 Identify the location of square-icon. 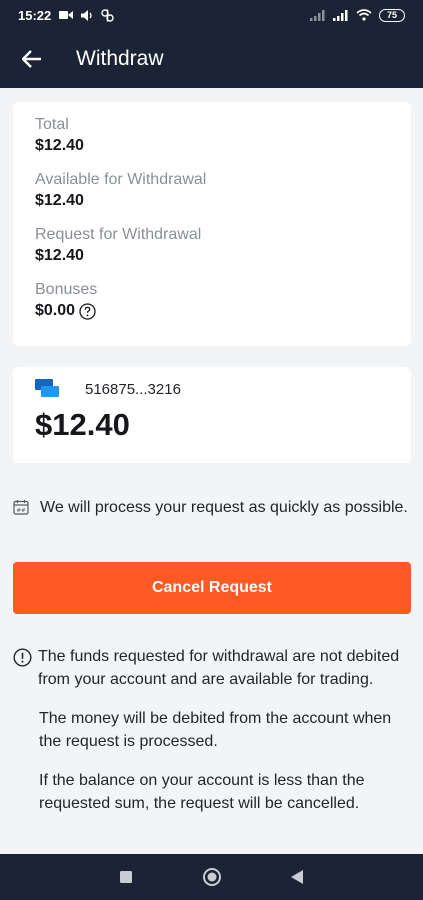
(125, 877).